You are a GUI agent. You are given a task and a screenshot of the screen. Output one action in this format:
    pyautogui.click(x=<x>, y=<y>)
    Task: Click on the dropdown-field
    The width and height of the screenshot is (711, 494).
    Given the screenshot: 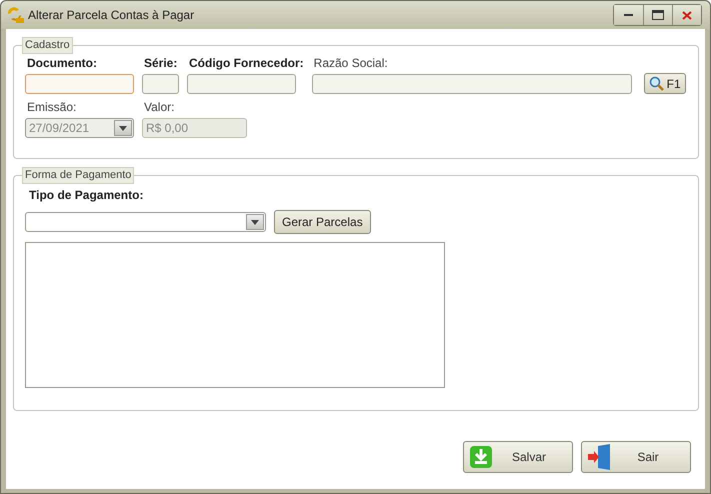 What is the action you would take?
    pyautogui.click(x=145, y=222)
    